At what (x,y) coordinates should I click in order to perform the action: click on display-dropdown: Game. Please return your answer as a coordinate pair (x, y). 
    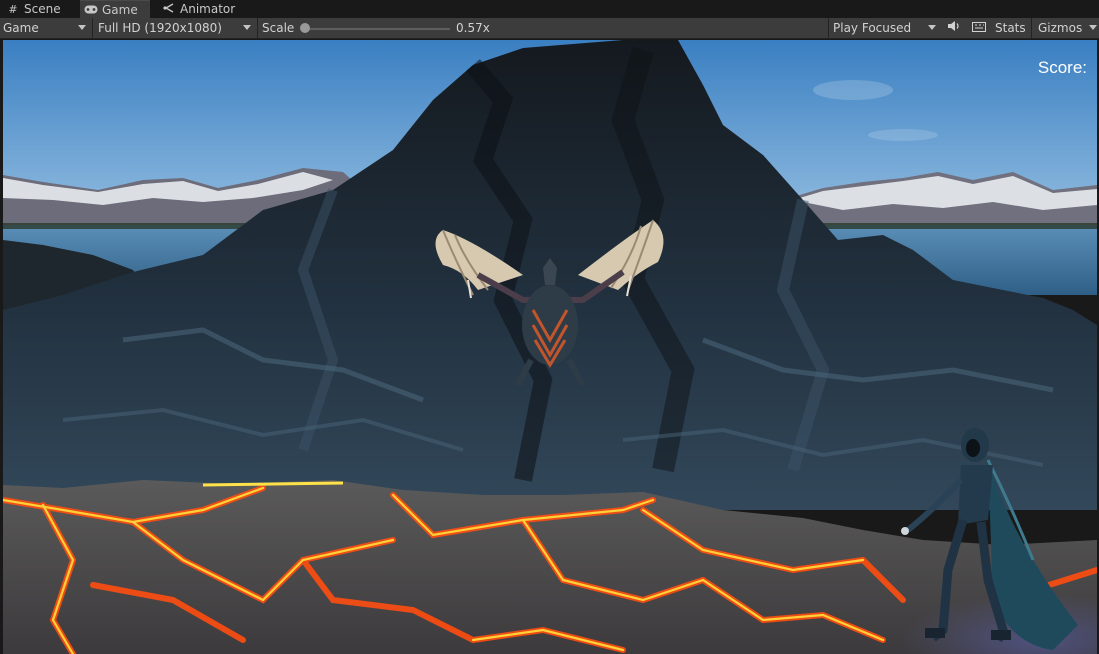
    Looking at the image, I should click on (45, 28).